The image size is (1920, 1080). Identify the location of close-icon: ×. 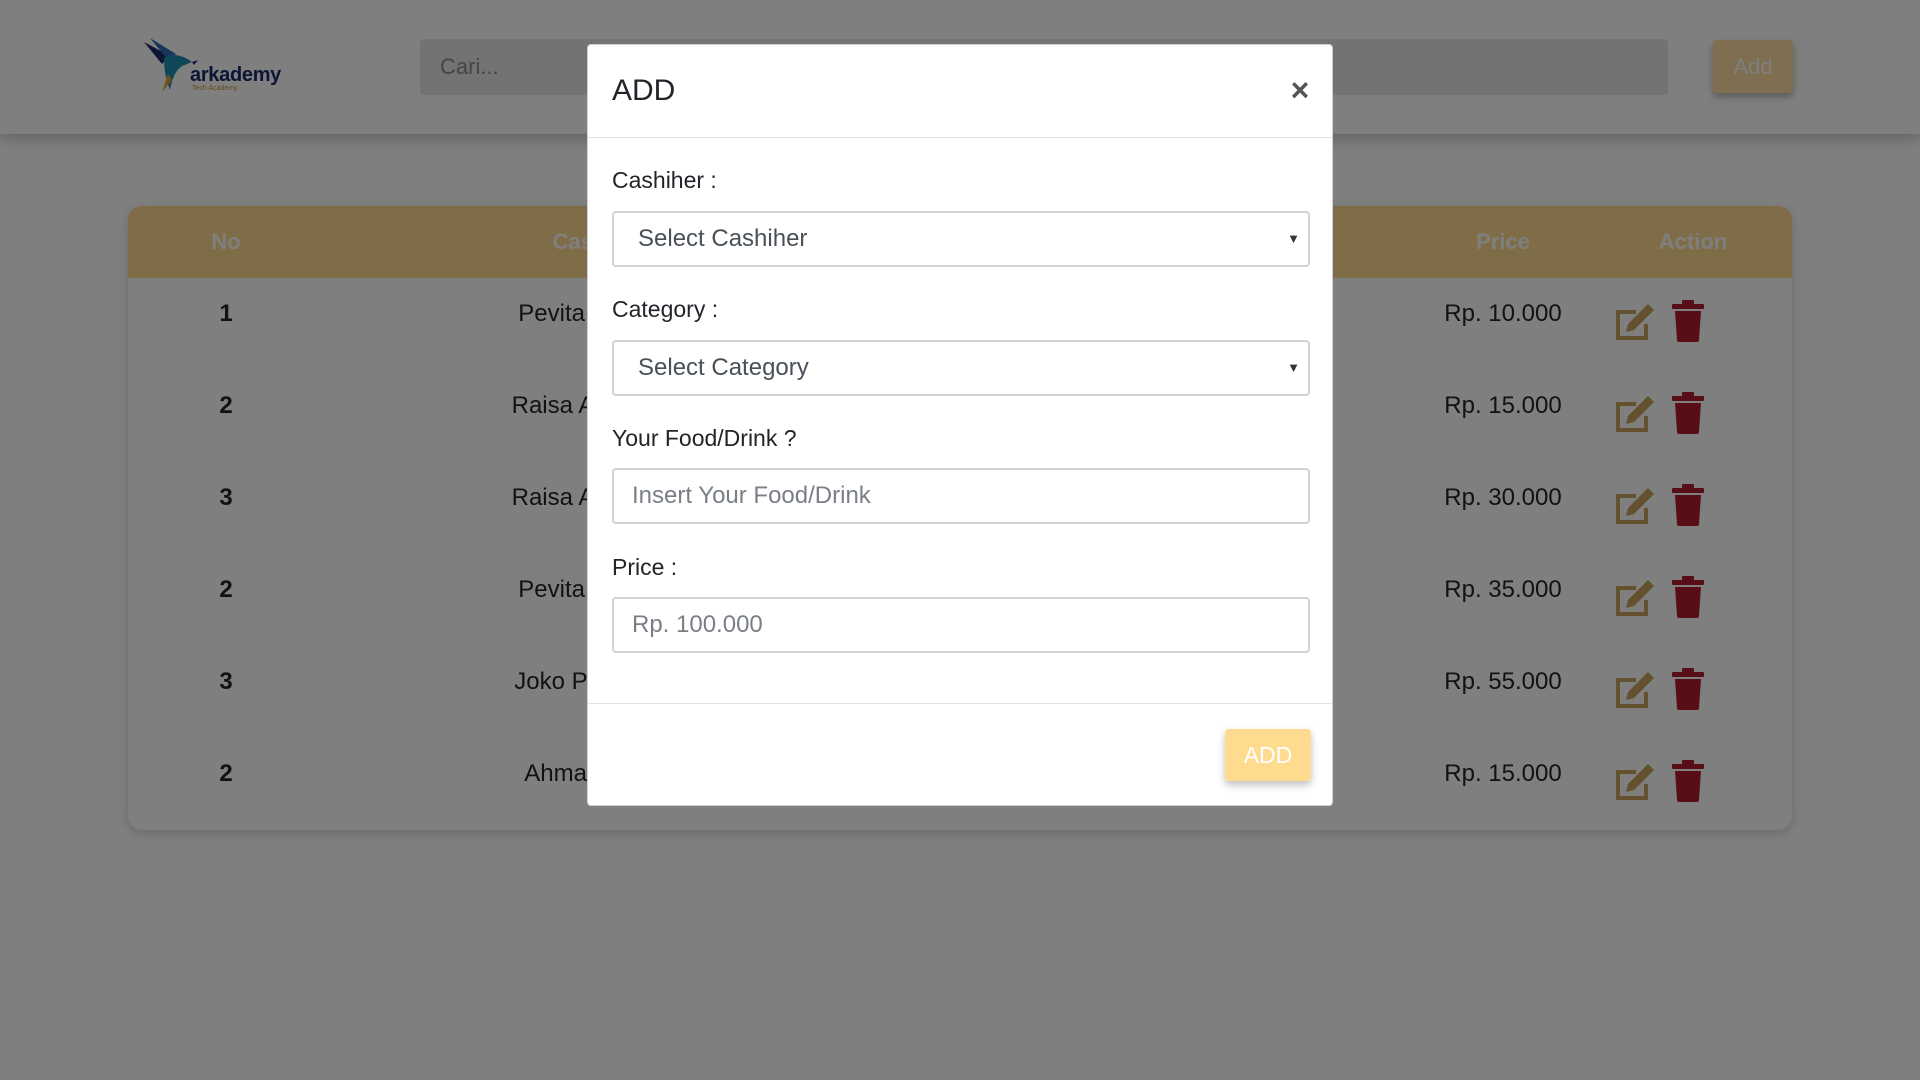
(1300, 90).